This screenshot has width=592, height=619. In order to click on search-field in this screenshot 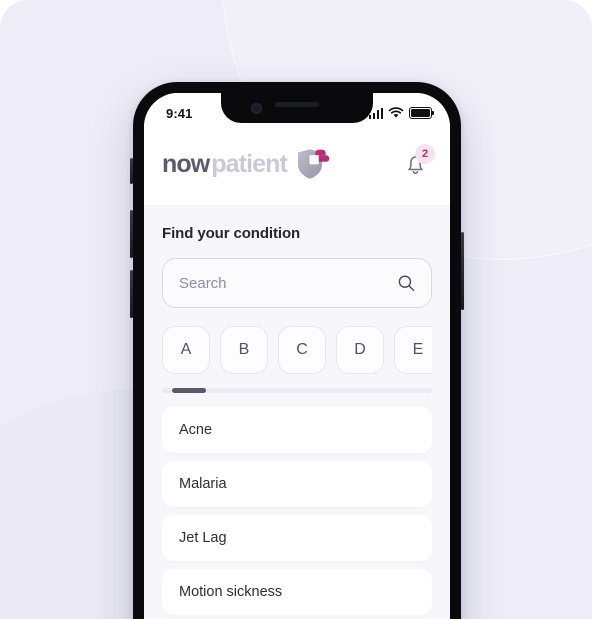, I will do `click(297, 283)`.